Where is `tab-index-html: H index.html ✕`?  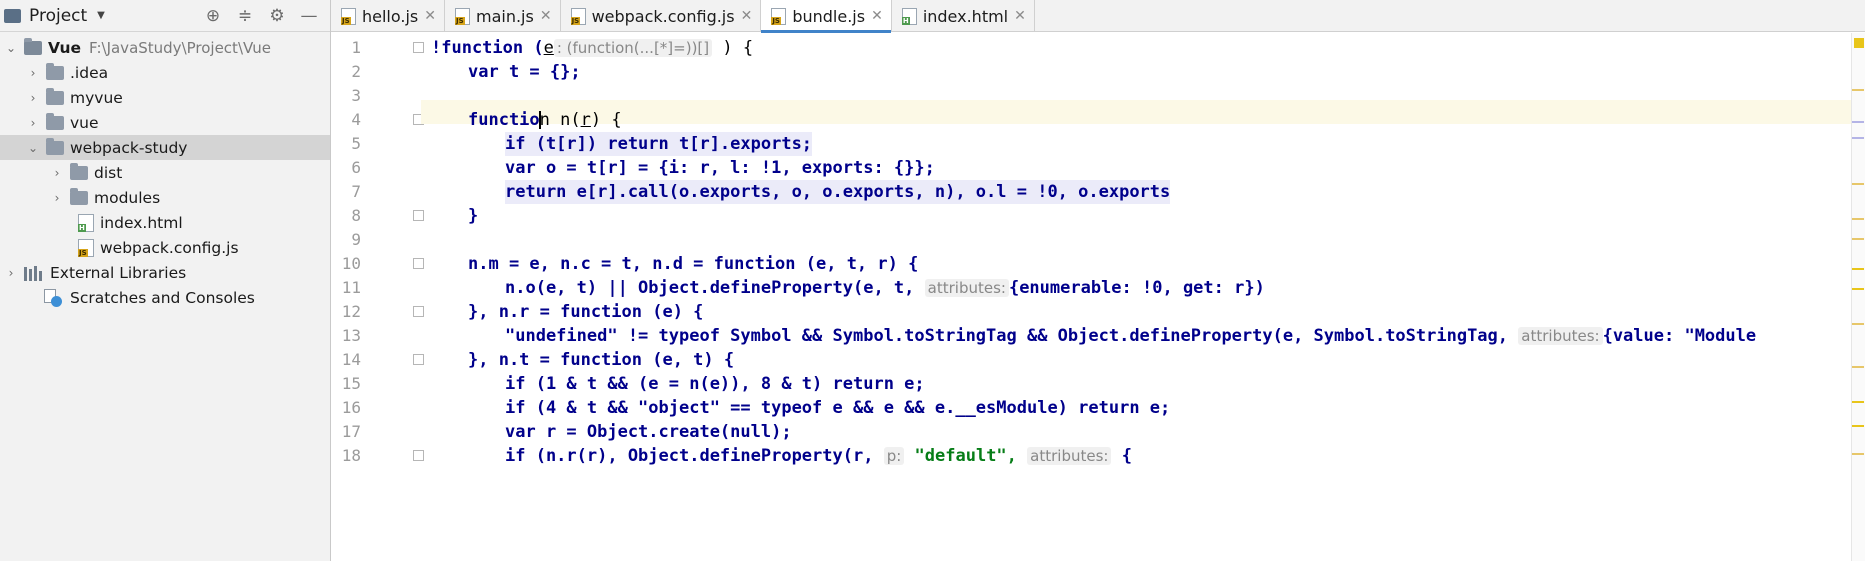 tab-index-html: H index.html ✕ is located at coordinates (963, 16).